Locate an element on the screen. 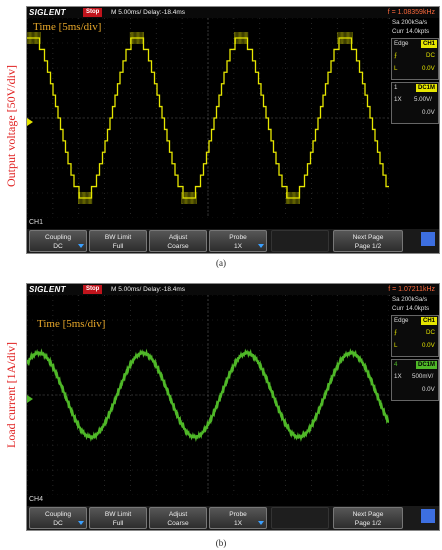  y-axis-label-b: Load current [1A/div] is located at coordinates (11, 395).